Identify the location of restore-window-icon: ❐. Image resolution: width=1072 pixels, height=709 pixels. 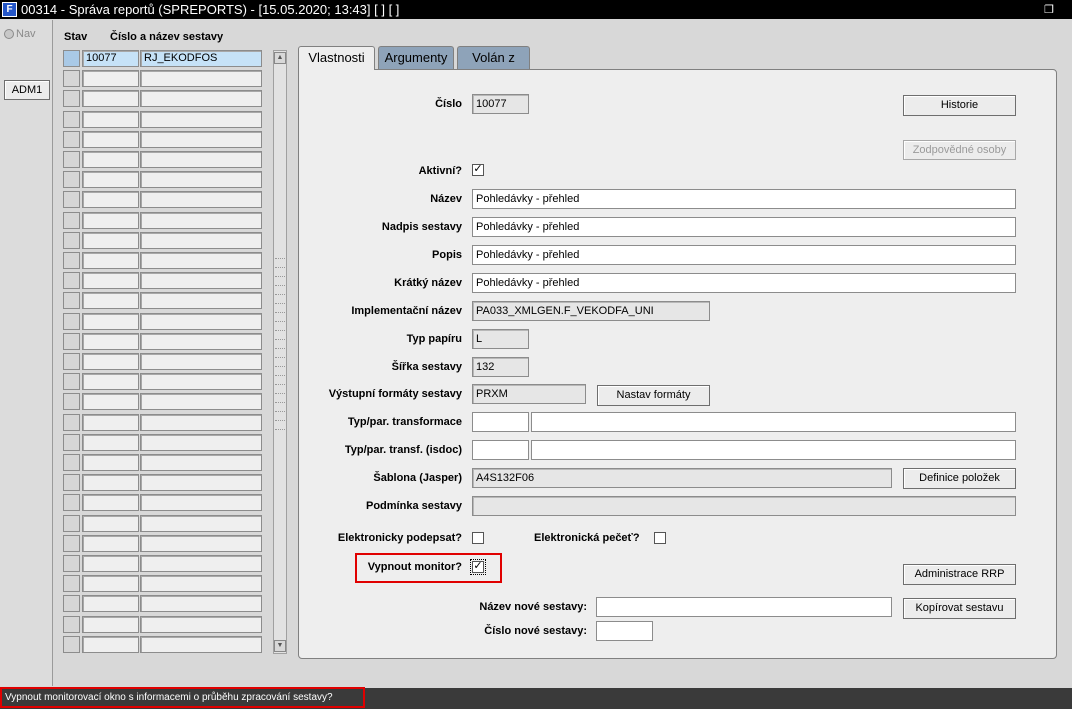
(1055, 9).